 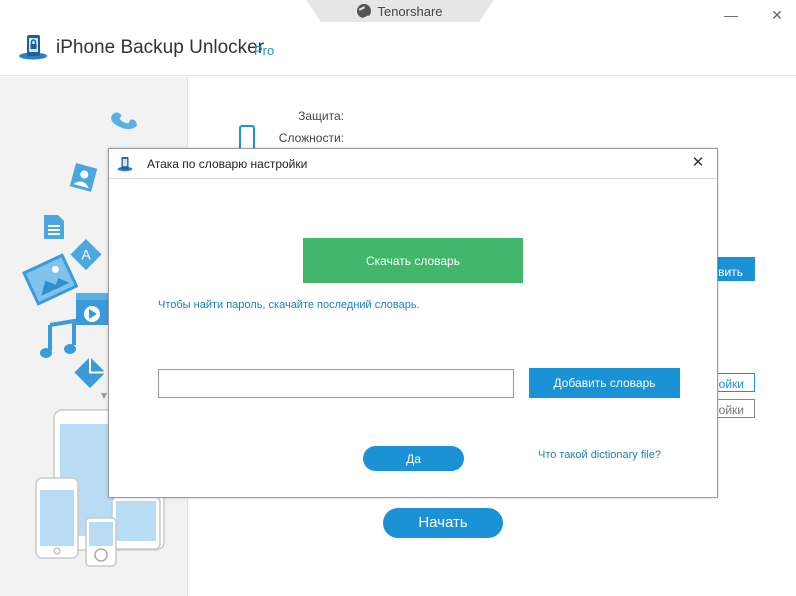 I want to click on minimize-icon: —, so click(x=731, y=15).